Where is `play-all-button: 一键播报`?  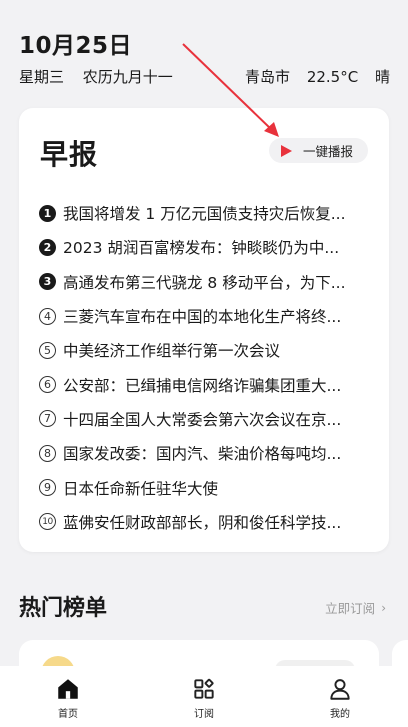 play-all-button: 一键播报 is located at coordinates (318, 150).